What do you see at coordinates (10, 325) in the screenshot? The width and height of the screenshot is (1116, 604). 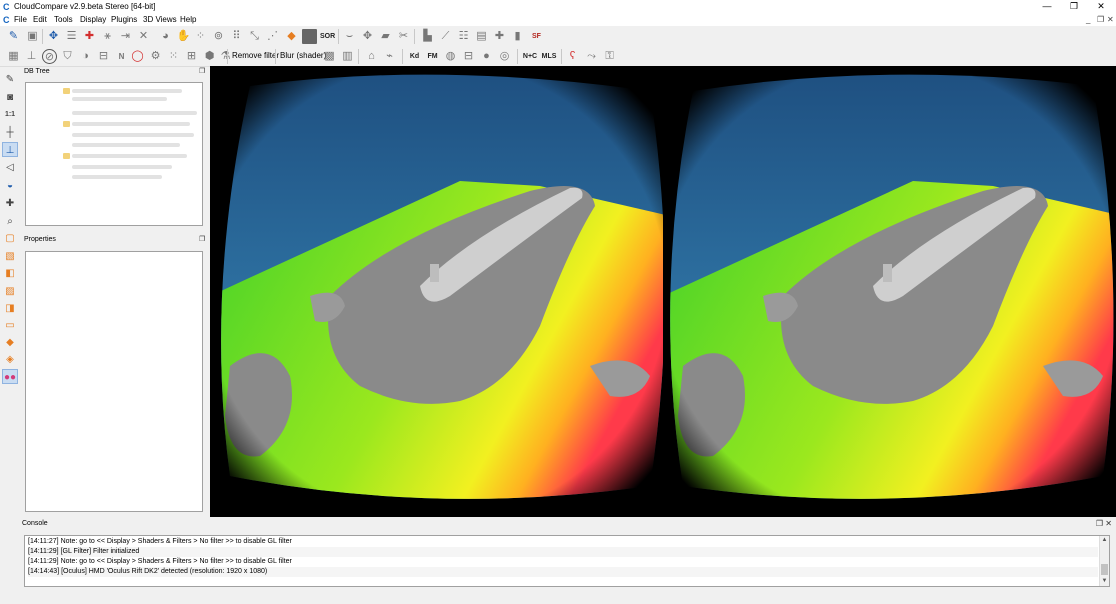 I see `bottom-view-icon: ▭` at bounding box center [10, 325].